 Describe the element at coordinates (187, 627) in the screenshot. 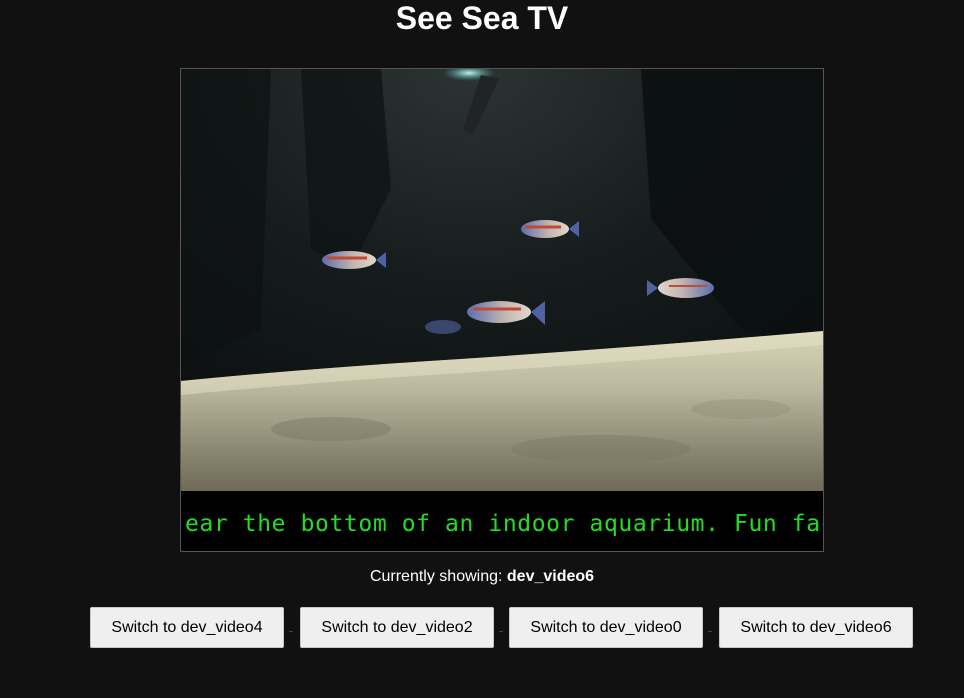

I see `switch-dev-video4-button: Switch to dev_video4` at that location.